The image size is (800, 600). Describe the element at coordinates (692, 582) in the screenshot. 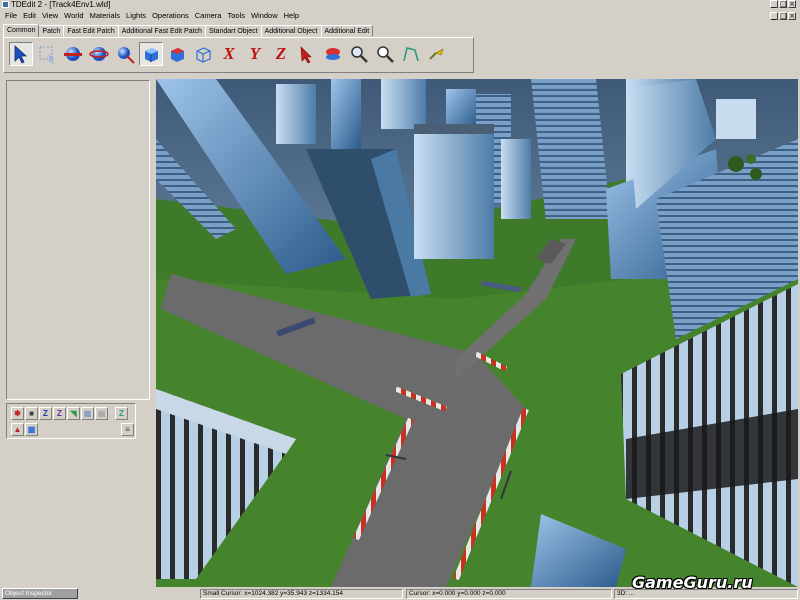

I see `watermark: GameGuru.ru` at that location.